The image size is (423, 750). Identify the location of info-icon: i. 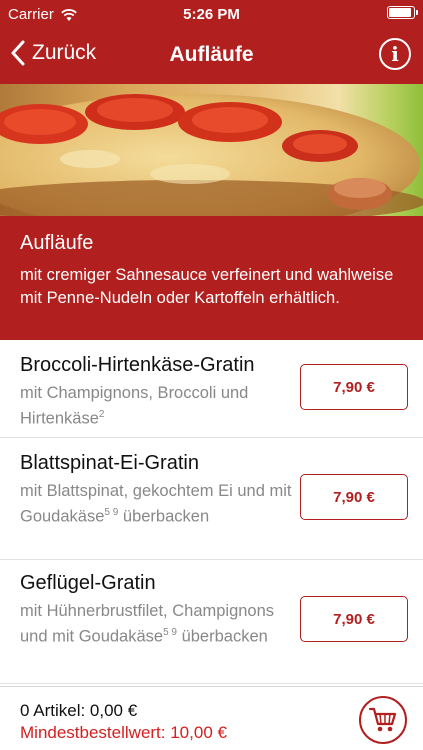
(395, 54).